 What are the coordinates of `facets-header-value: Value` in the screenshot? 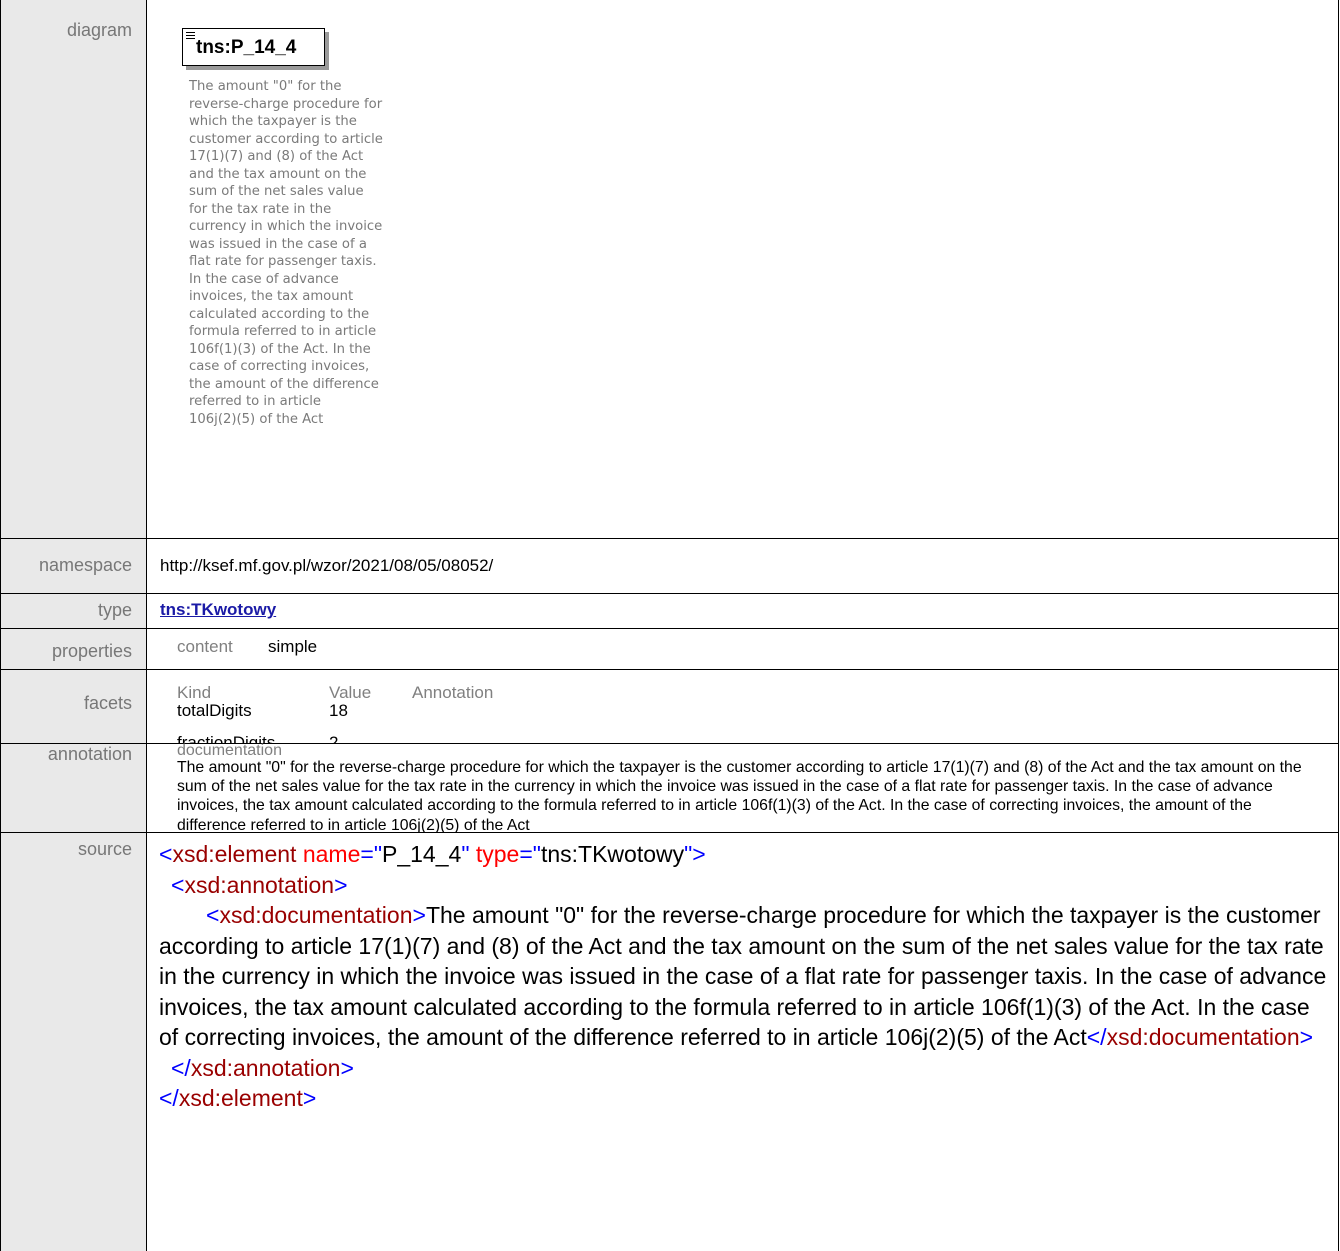 It's located at (350, 692).